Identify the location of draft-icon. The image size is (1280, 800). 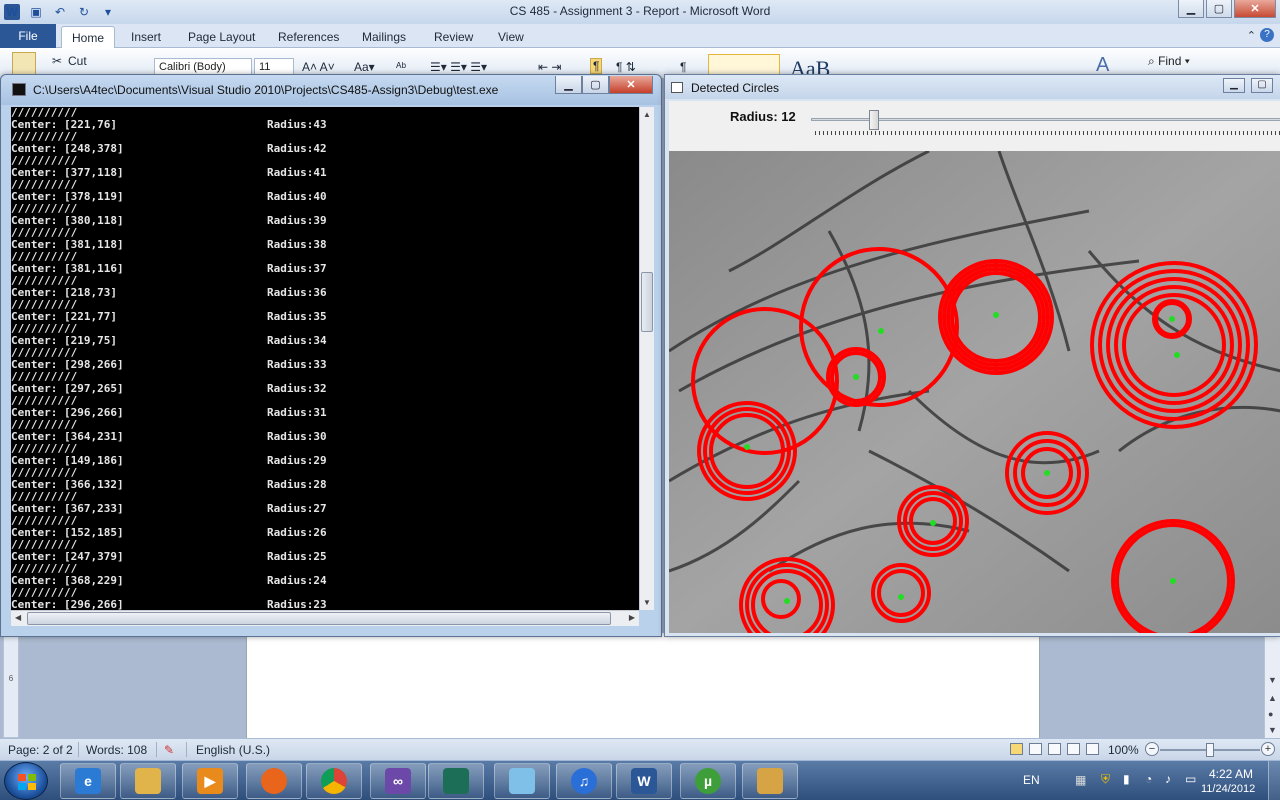
(1092, 749).